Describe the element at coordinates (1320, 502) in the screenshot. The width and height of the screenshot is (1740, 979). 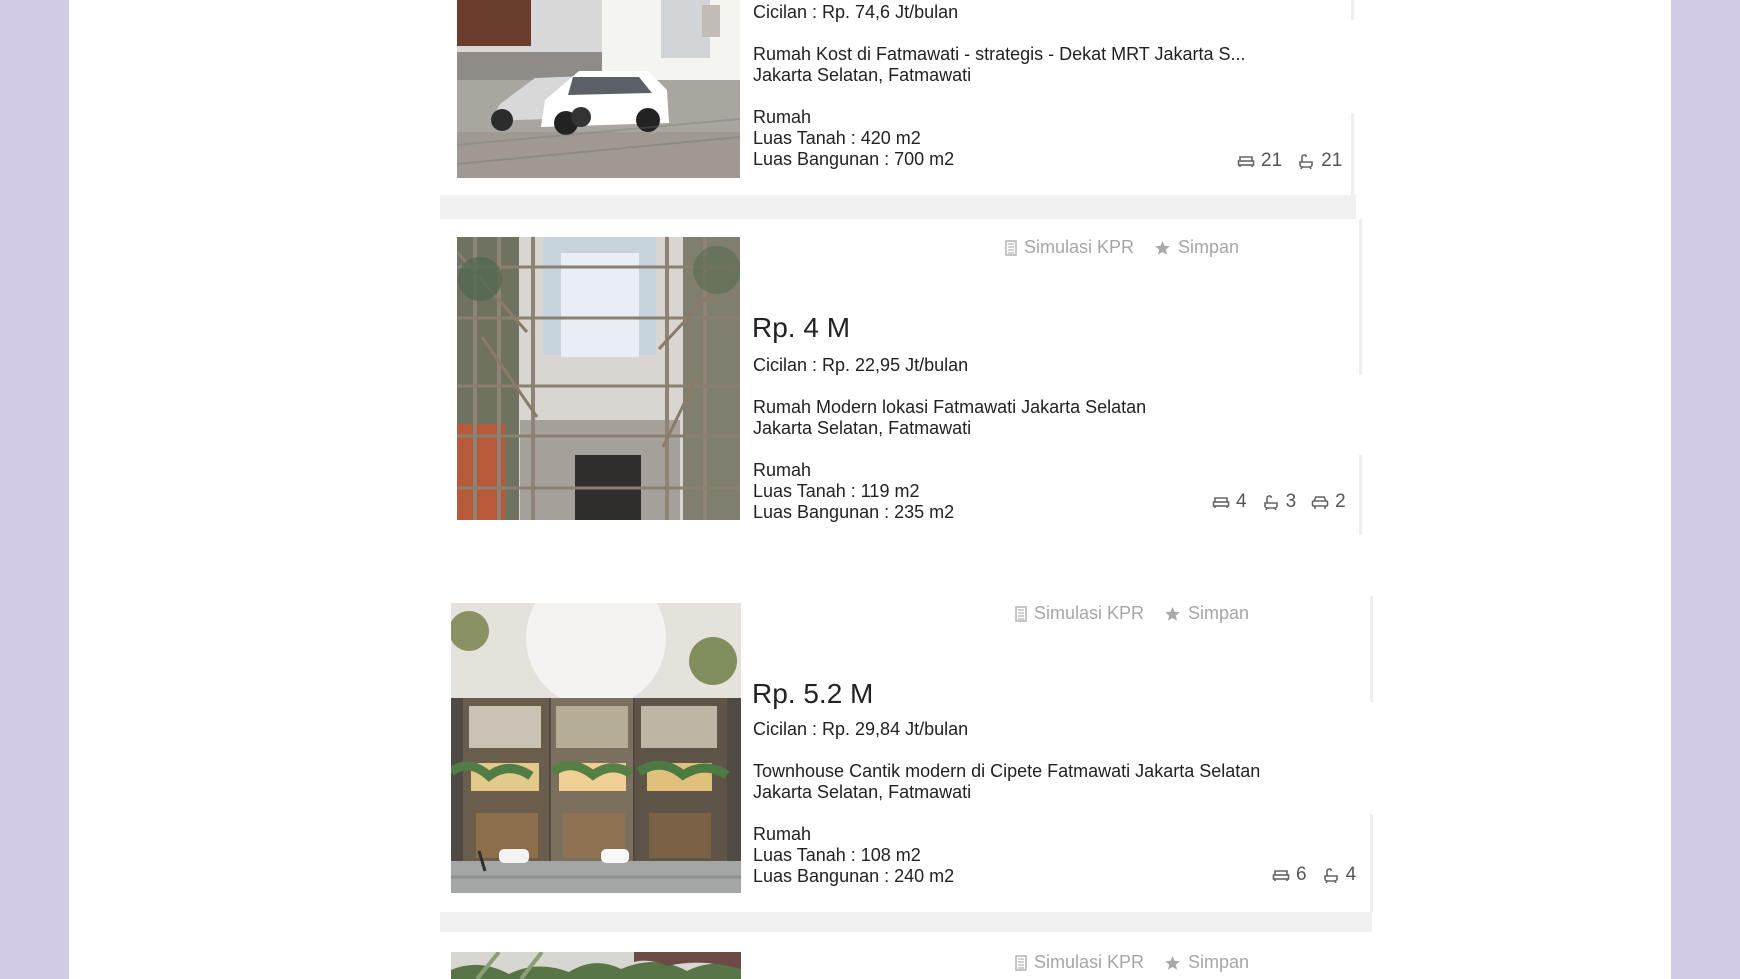
I see `car-icon` at that location.